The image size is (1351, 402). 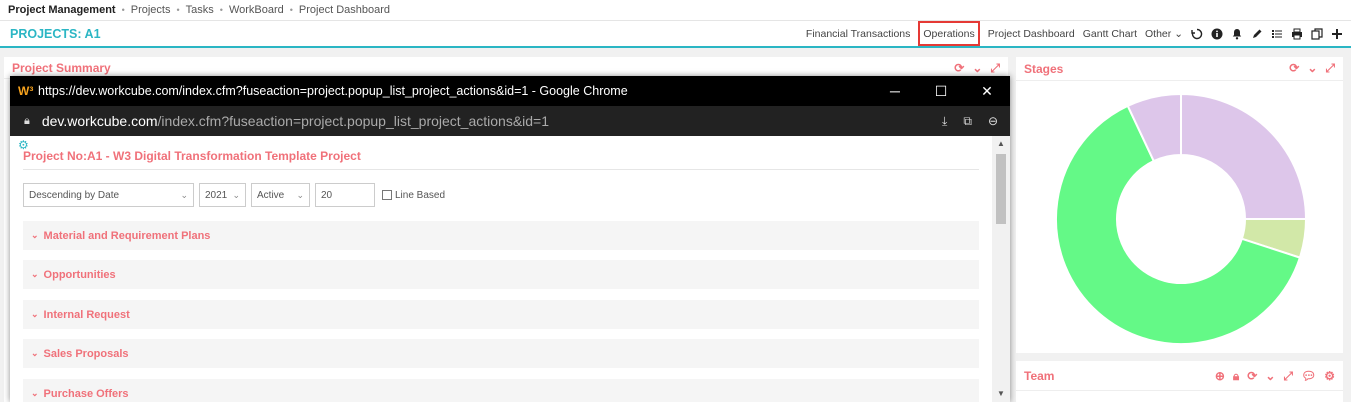 I want to click on section-opportunities: ⌄ Opportunities, so click(x=501, y=274).